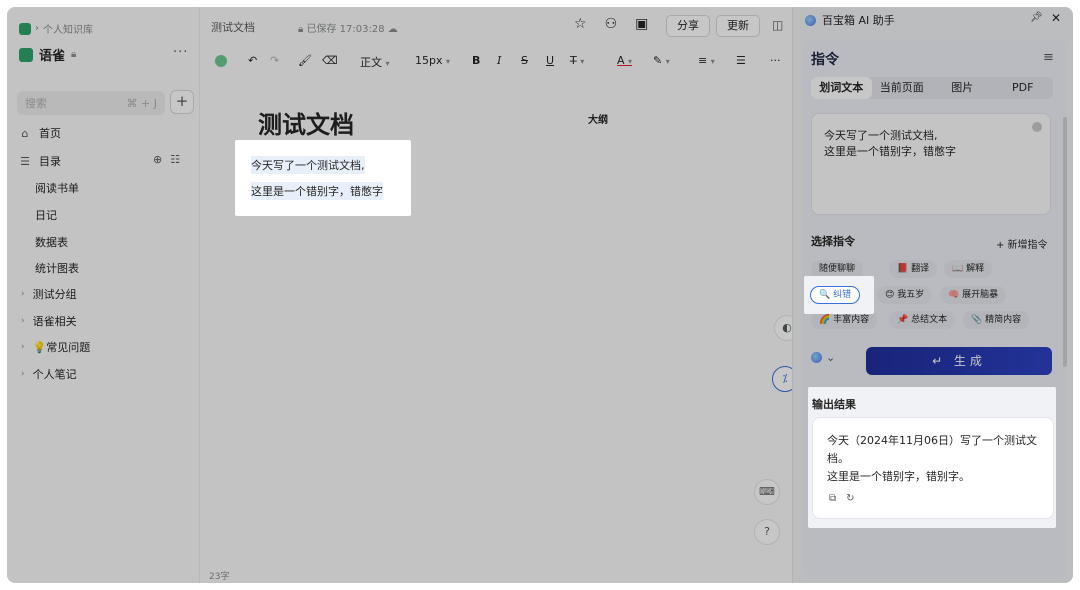 This screenshot has width=1080, height=590. Describe the element at coordinates (1065, 242) in the screenshot. I see `scrollbar` at that location.